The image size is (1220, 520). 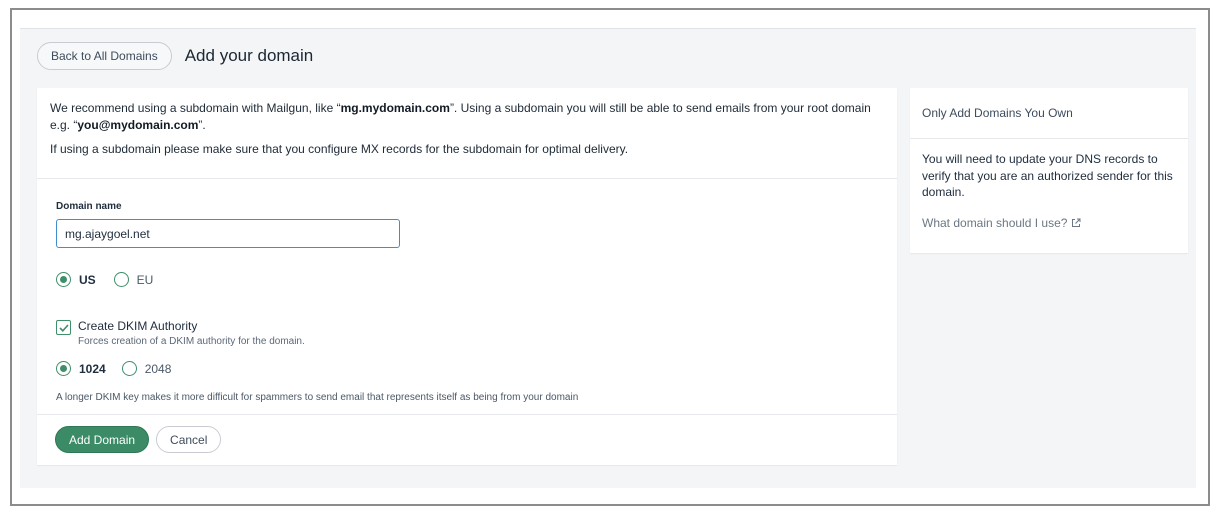 What do you see at coordinates (146, 368) in the screenshot?
I see `key-option-2048: 2048` at bounding box center [146, 368].